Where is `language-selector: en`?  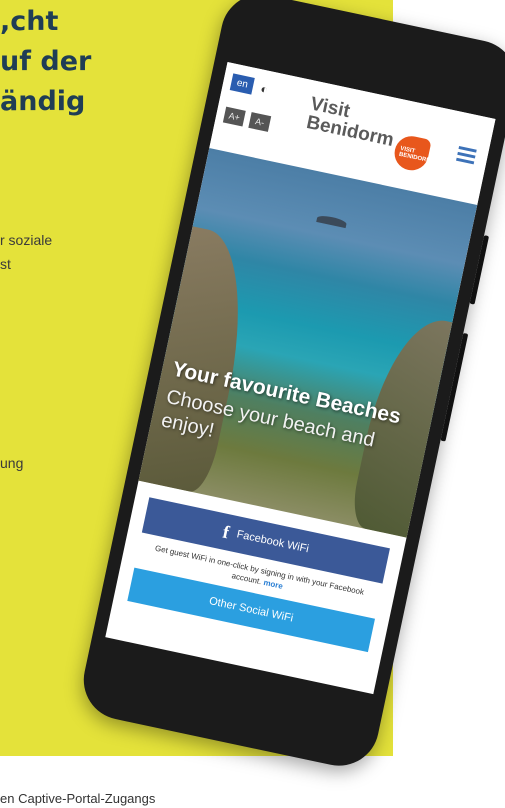 language-selector: en is located at coordinates (242, 84).